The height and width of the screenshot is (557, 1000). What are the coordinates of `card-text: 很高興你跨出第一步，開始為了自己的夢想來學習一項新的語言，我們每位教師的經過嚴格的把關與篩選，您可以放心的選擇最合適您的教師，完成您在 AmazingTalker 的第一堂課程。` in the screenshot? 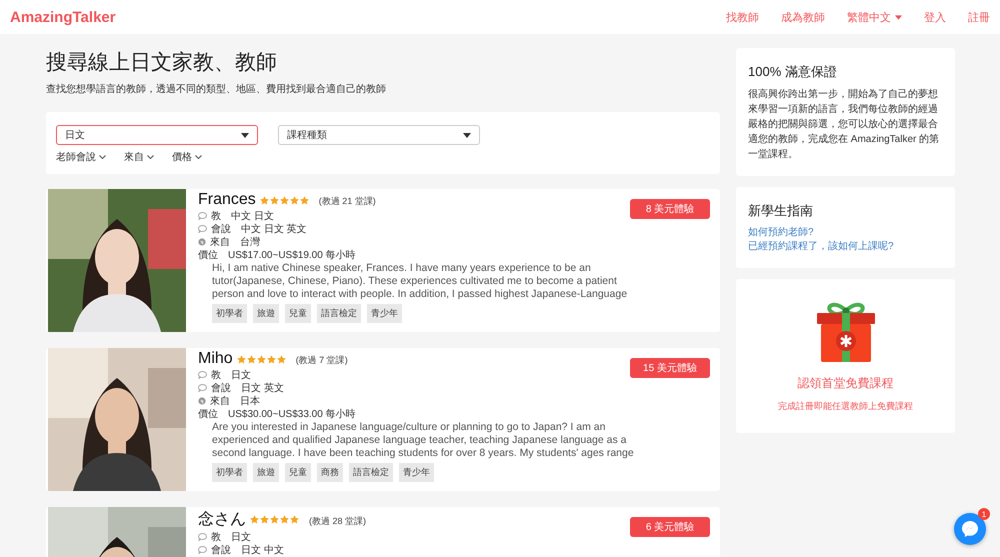 It's located at (844, 125).